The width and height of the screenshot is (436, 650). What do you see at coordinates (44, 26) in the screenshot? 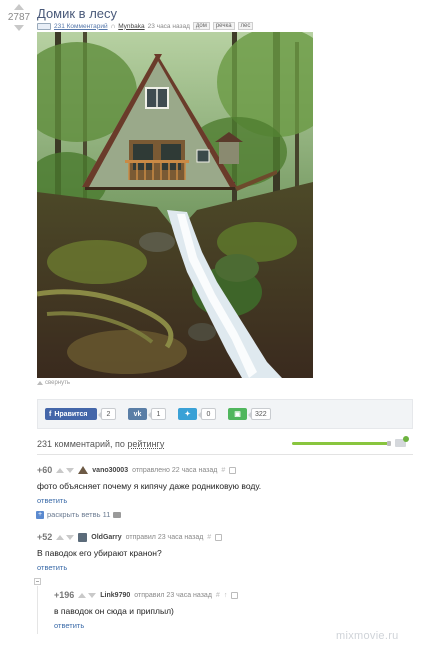
I see `comments-icon` at bounding box center [44, 26].